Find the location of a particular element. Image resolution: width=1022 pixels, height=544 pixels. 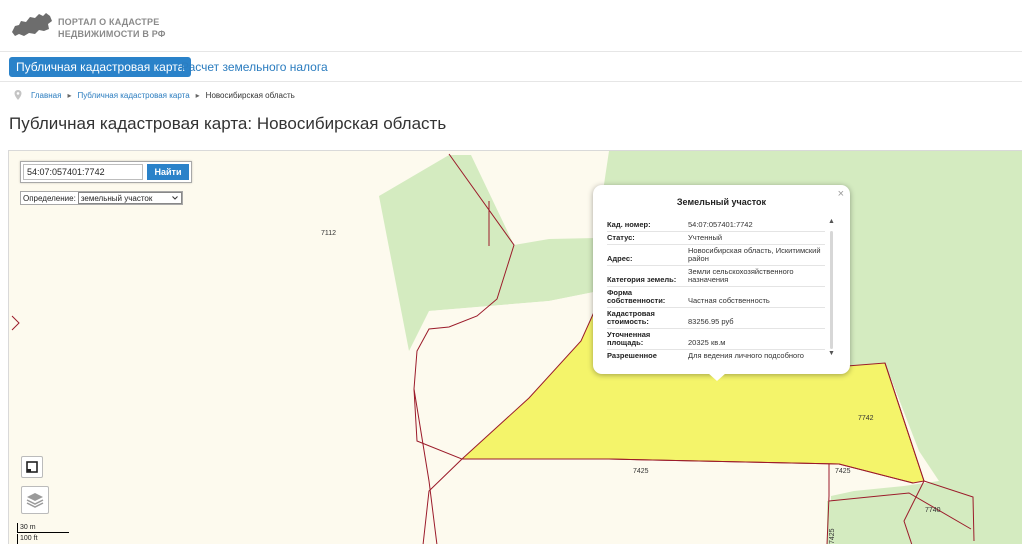

scroll-down-icon: ▼ is located at coordinates (831, 353).